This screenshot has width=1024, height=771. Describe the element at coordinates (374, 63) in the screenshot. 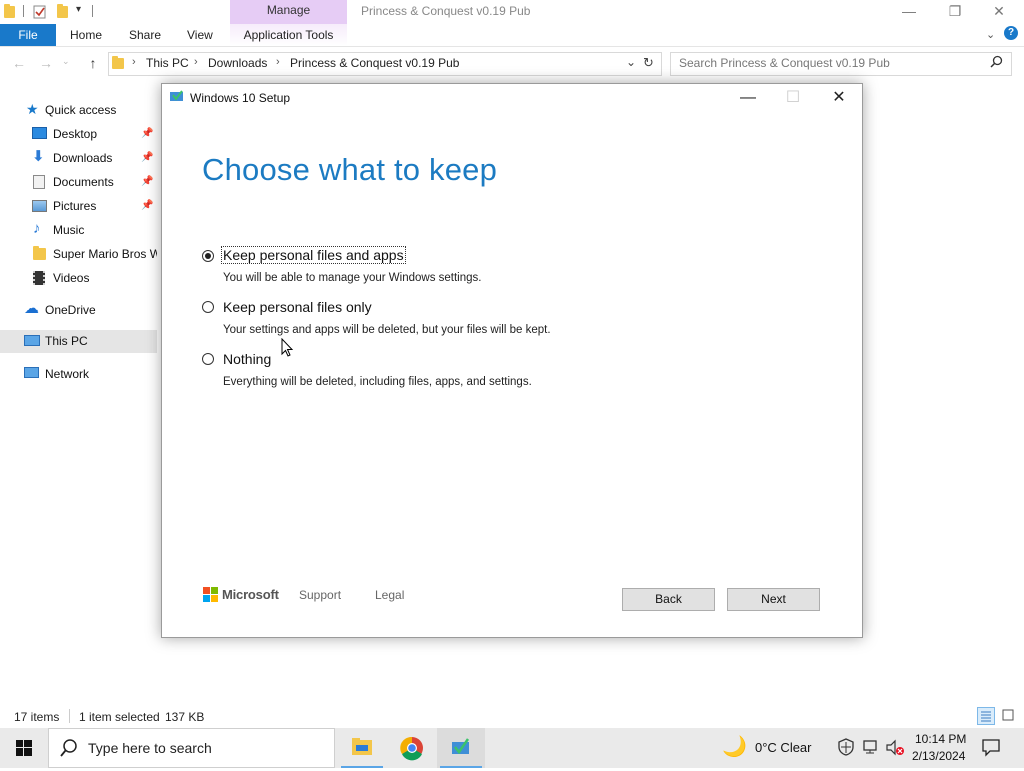

I see `breadcrumb-current-folder: Princess & Conquest v0.19 Pub` at that location.